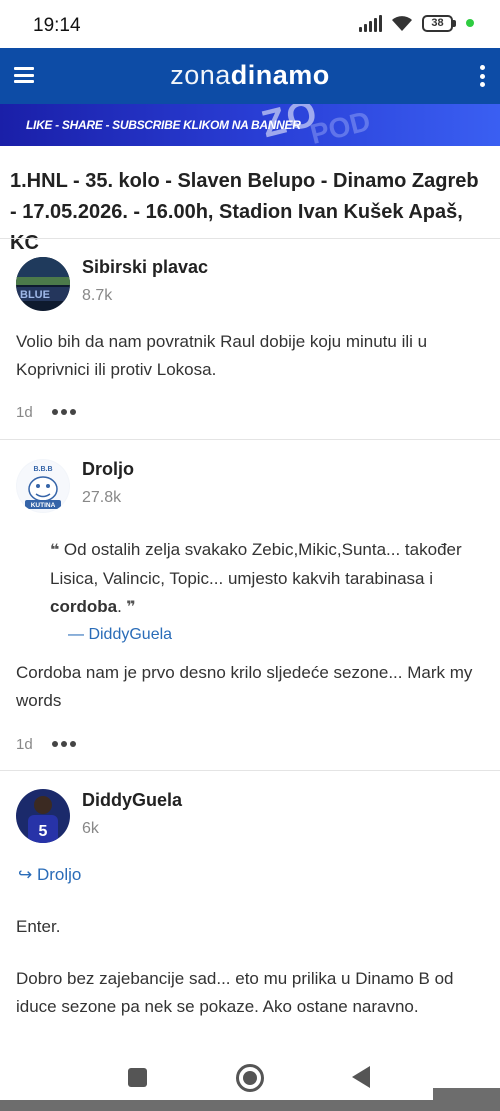 The image size is (500, 1111). Describe the element at coordinates (120, 635) in the screenshot. I see `quote-author-link: — DiddyGuela` at that location.